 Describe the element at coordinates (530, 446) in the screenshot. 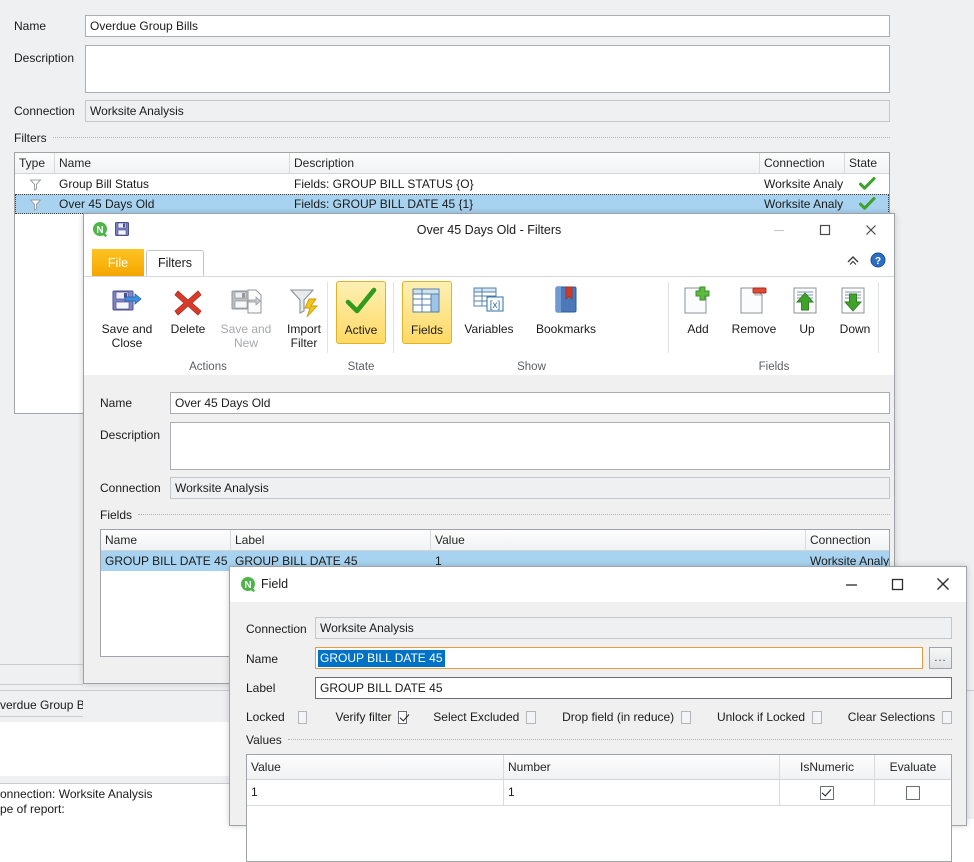

I see `filter-description-input` at that location.